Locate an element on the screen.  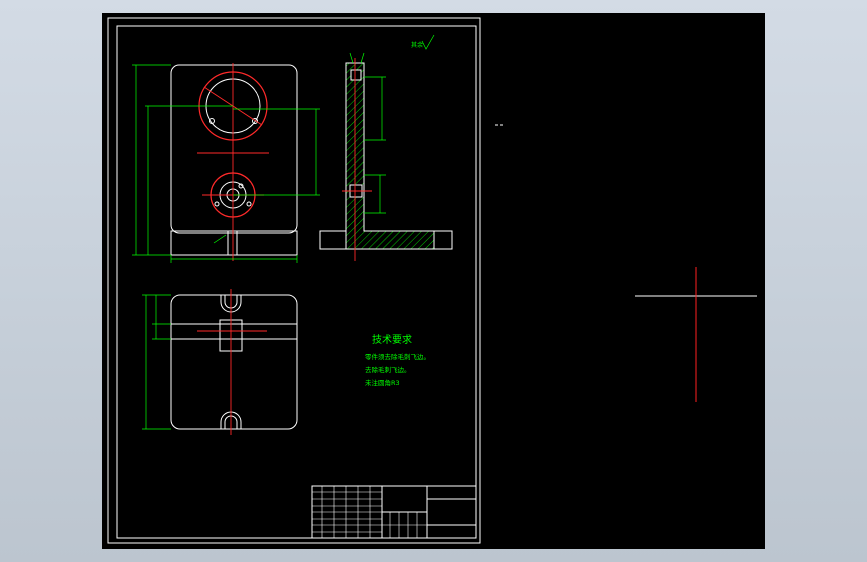
side-top-leader-left is located at coordinates (351, 58).